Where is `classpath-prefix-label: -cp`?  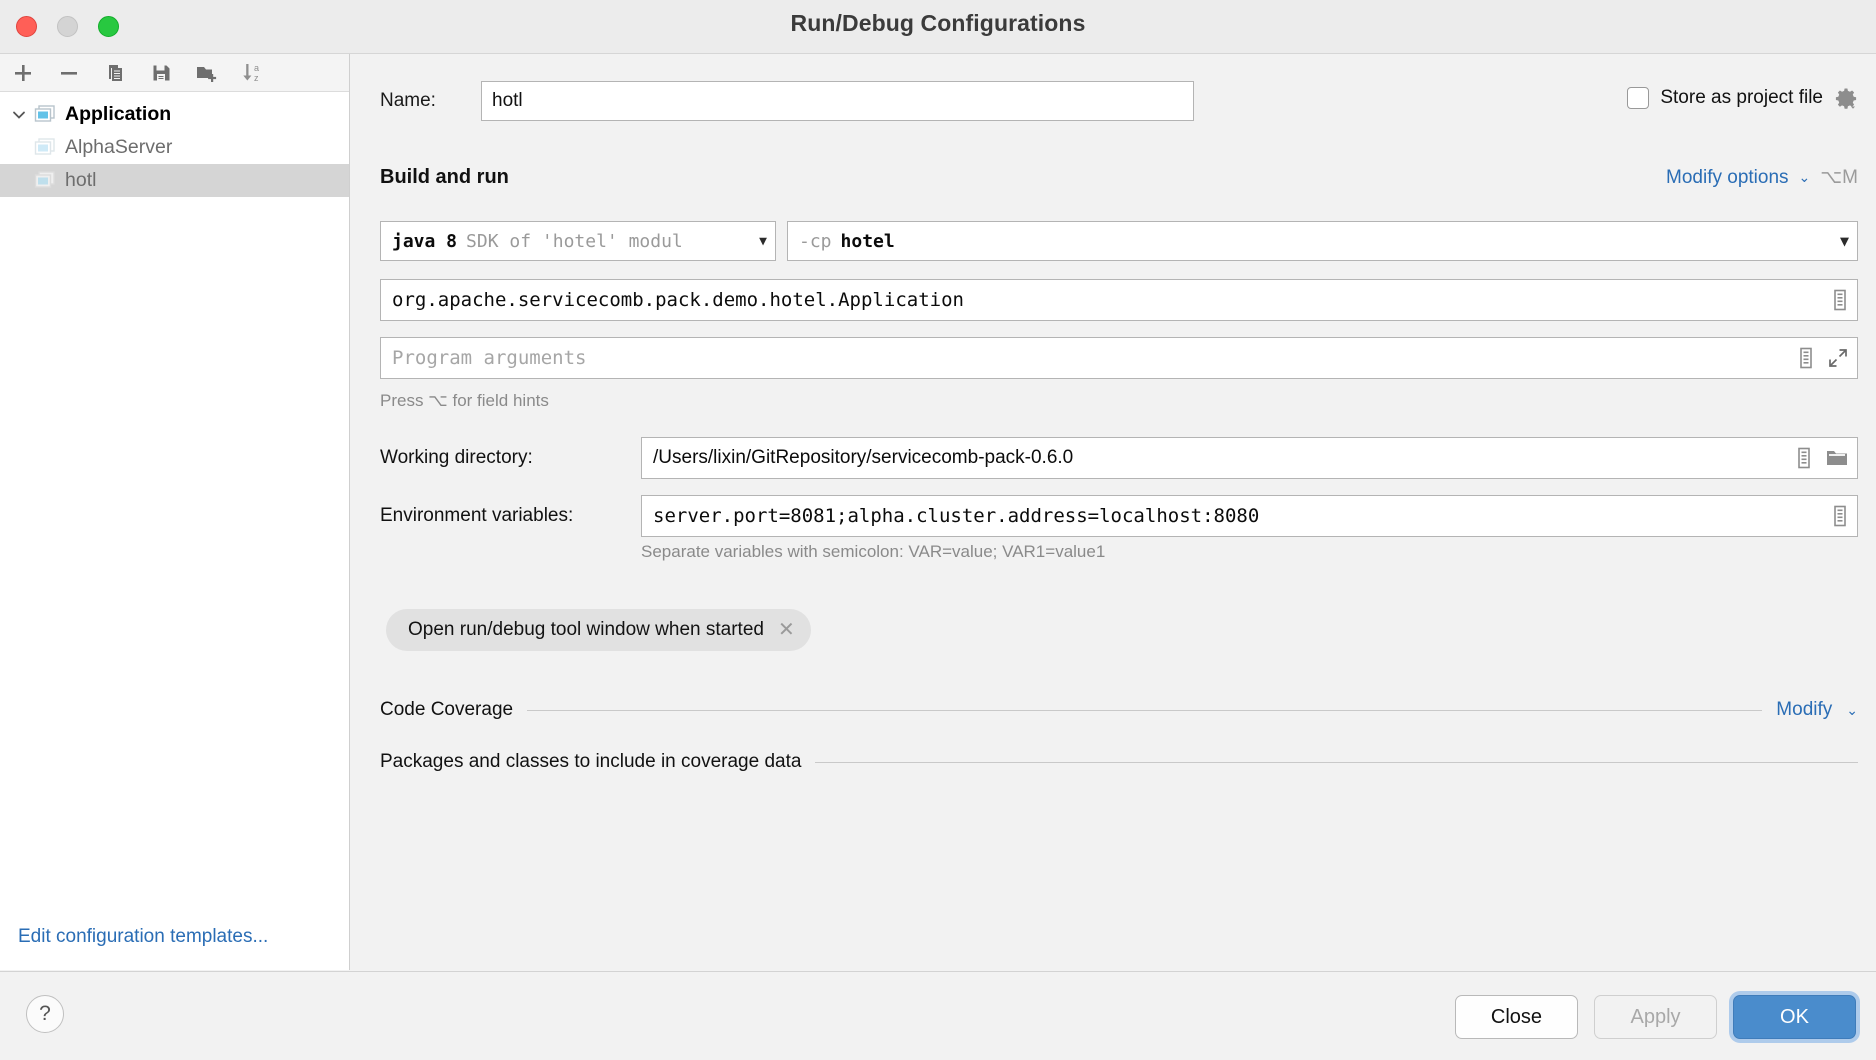 classpath-prefix-label: -cp is located at coordinates (815, 241).